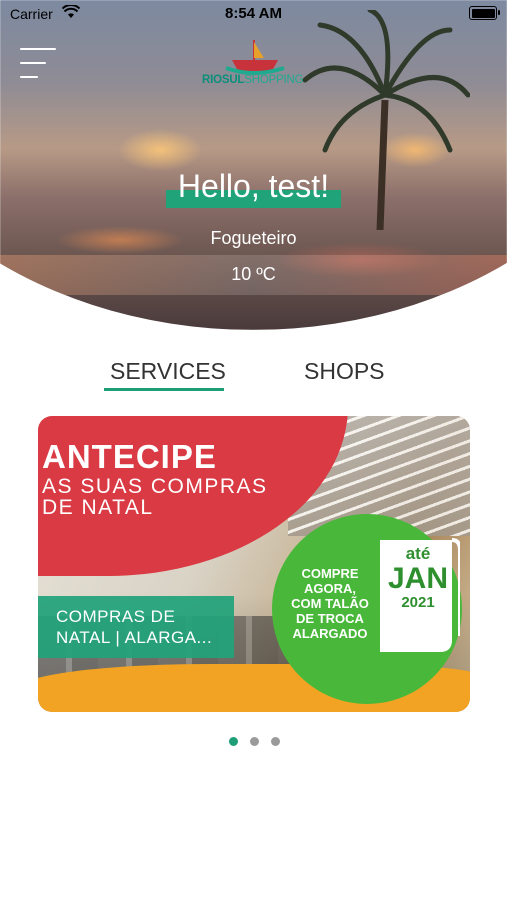 This screenshot has width=507, height=900. I want to click on temperature-label: 10 ºC, so click(253, 274).